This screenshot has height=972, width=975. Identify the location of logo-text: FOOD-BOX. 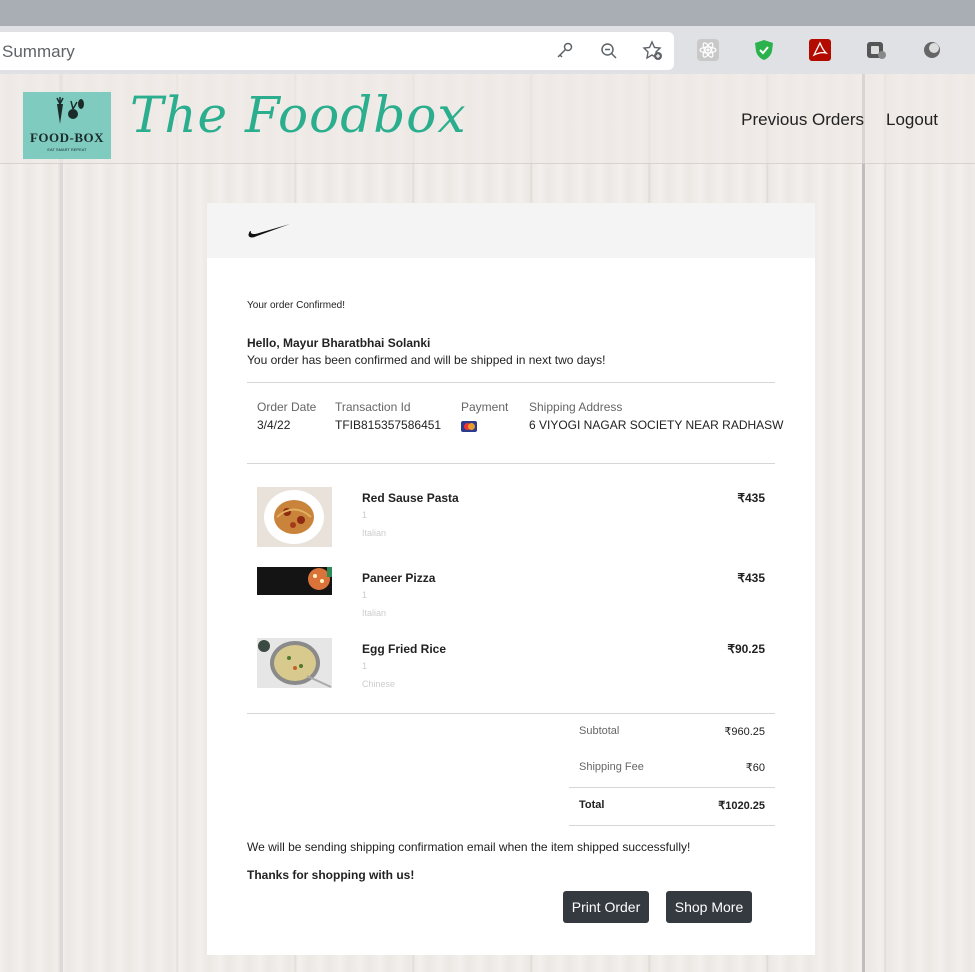
(67, 137).